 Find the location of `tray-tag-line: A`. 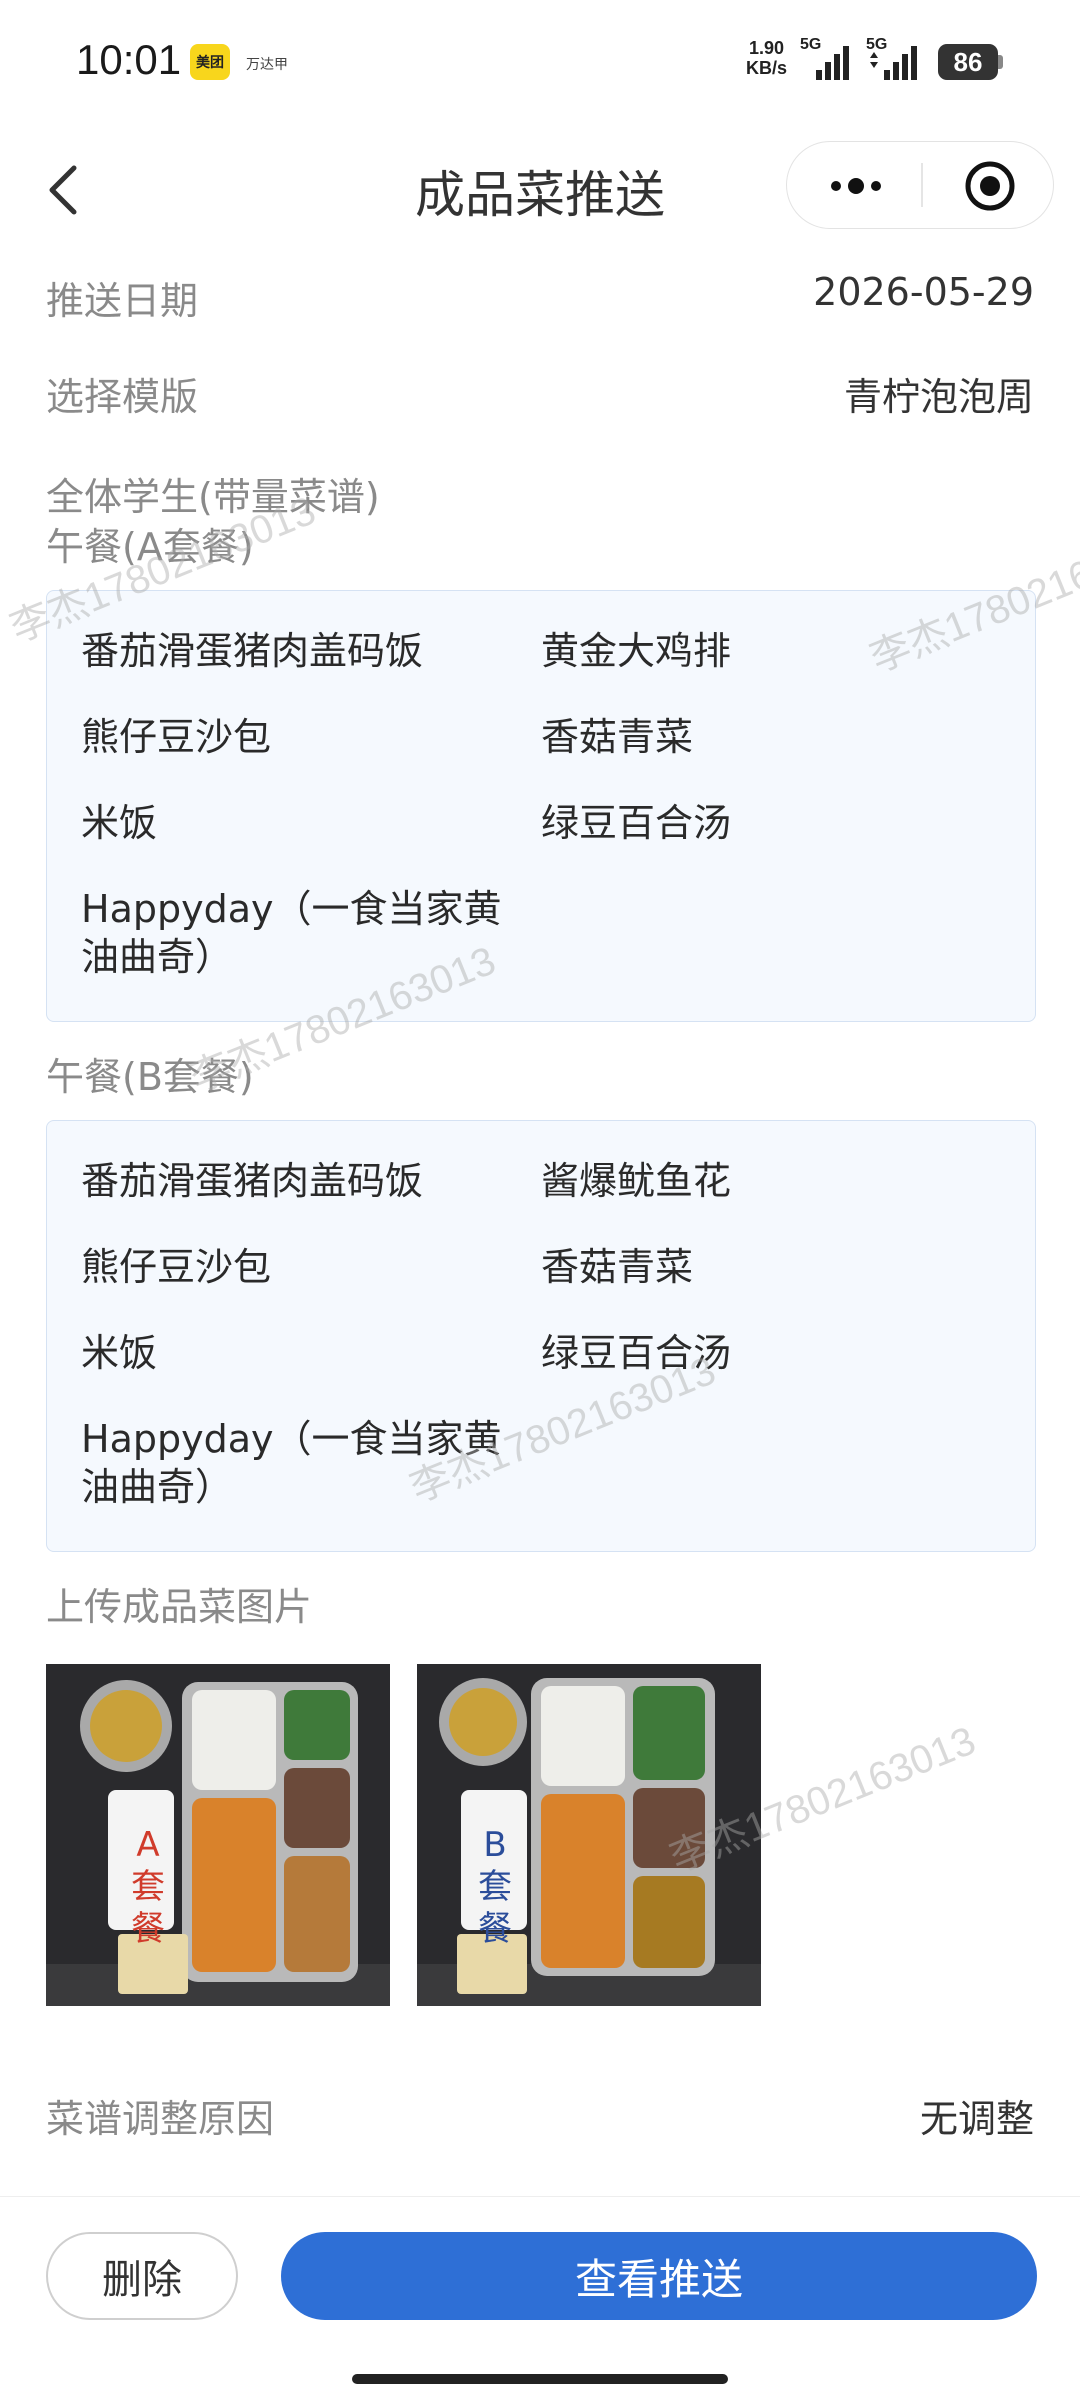

tray-tag-line: A is located at coordinates (148, 1845).